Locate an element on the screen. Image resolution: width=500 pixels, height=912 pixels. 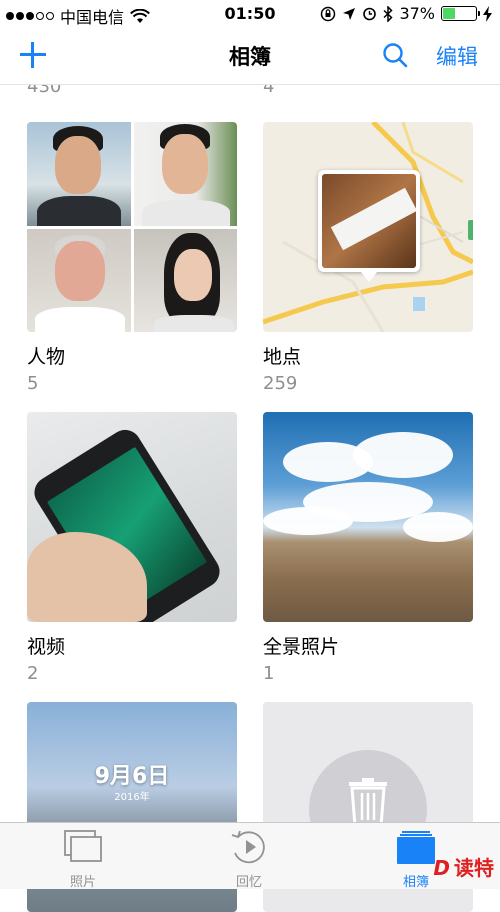
battery-icon is located at coordinates (460, 13).